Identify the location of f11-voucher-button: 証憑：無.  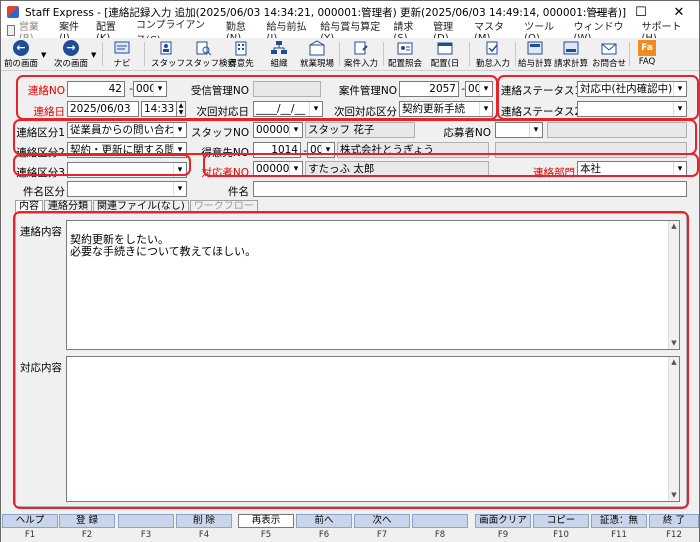
(619, 521).